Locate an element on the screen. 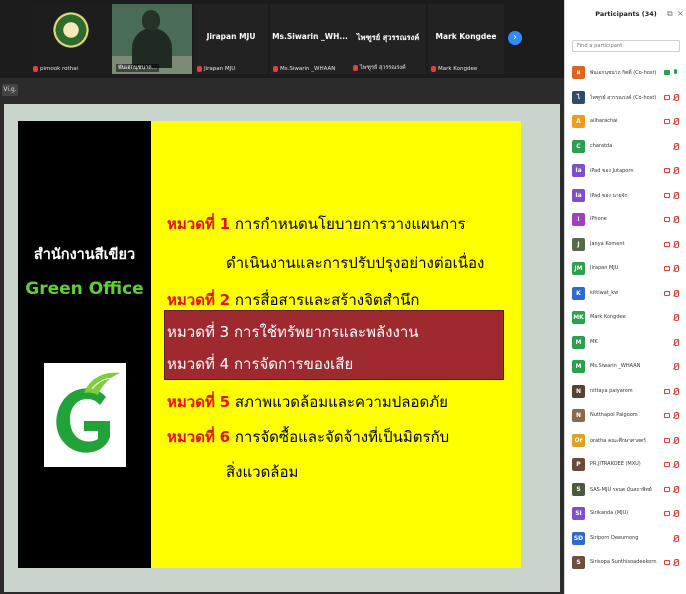 The height and width of the screenshot is (594, 686). participant-row: SI Sirikanda (MJU) is located at coordinates (625, 514).